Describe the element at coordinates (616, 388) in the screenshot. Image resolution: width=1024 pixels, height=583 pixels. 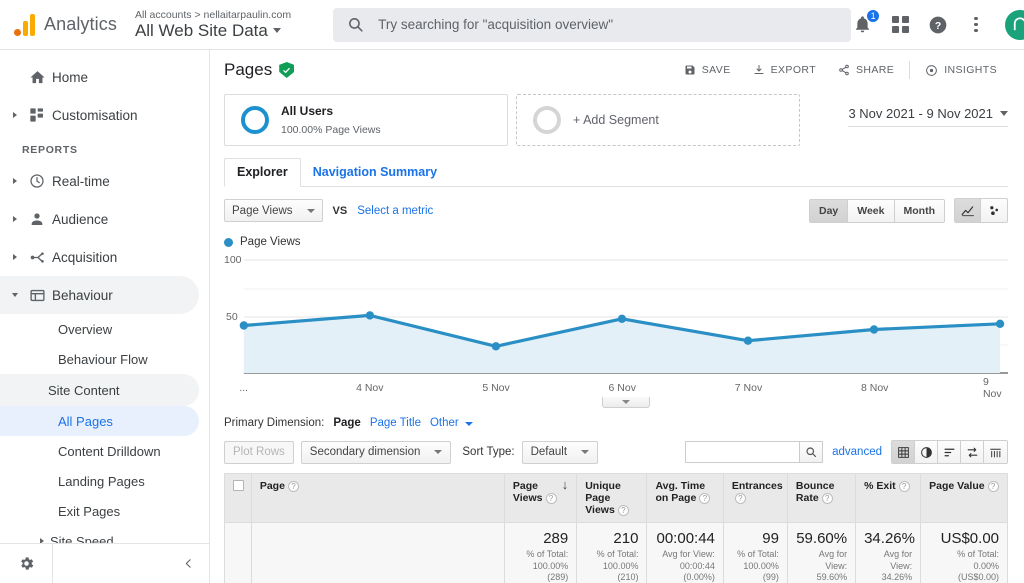
I see `chart-x-axis: ... 4 Nov 5 Nov 6 Nov 7 Nov 8 Nov 9 Nov` at that location.